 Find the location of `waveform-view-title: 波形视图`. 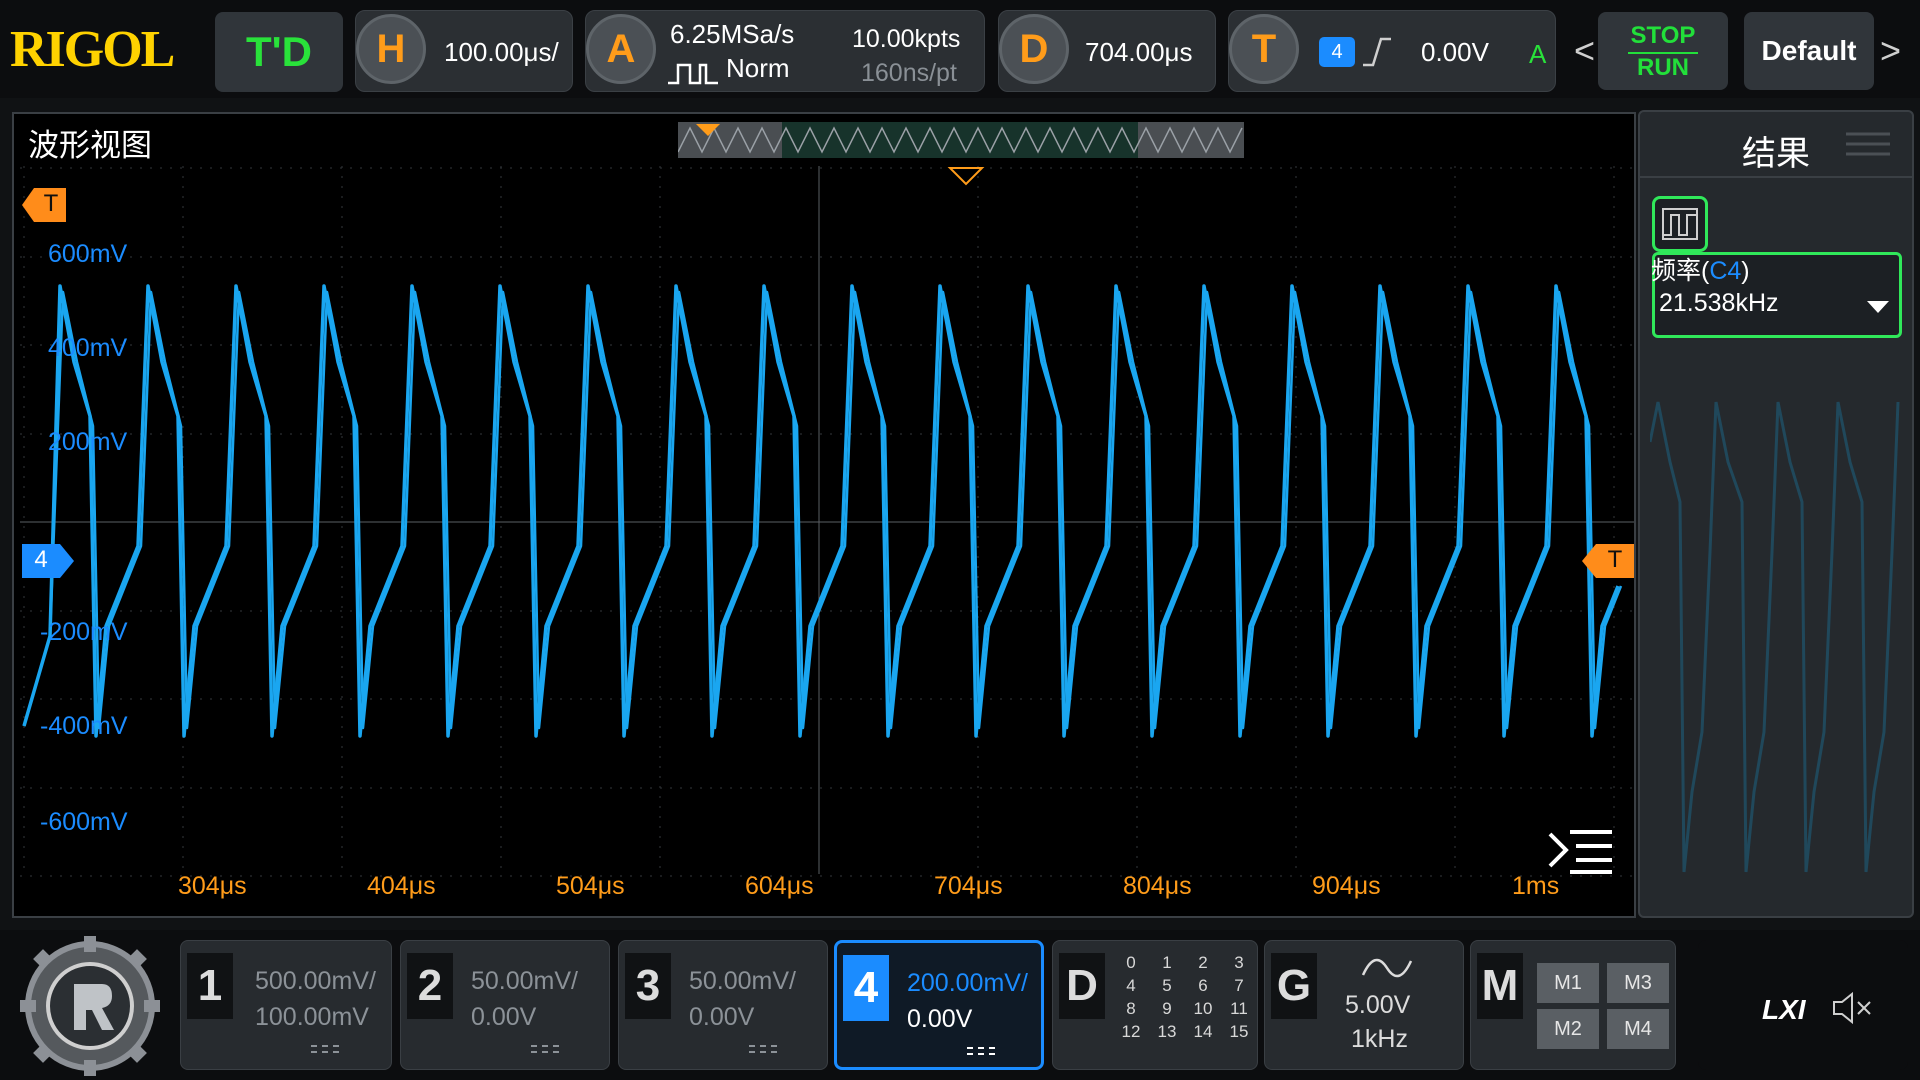

waveform-view-title: 波形视图 is located at coordinates (90, 145).